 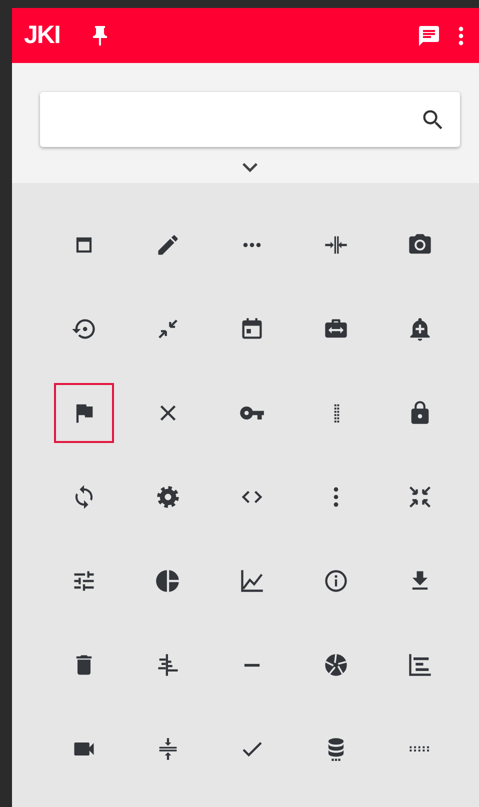 I want to click on search-field, so click(x=250, y=119).